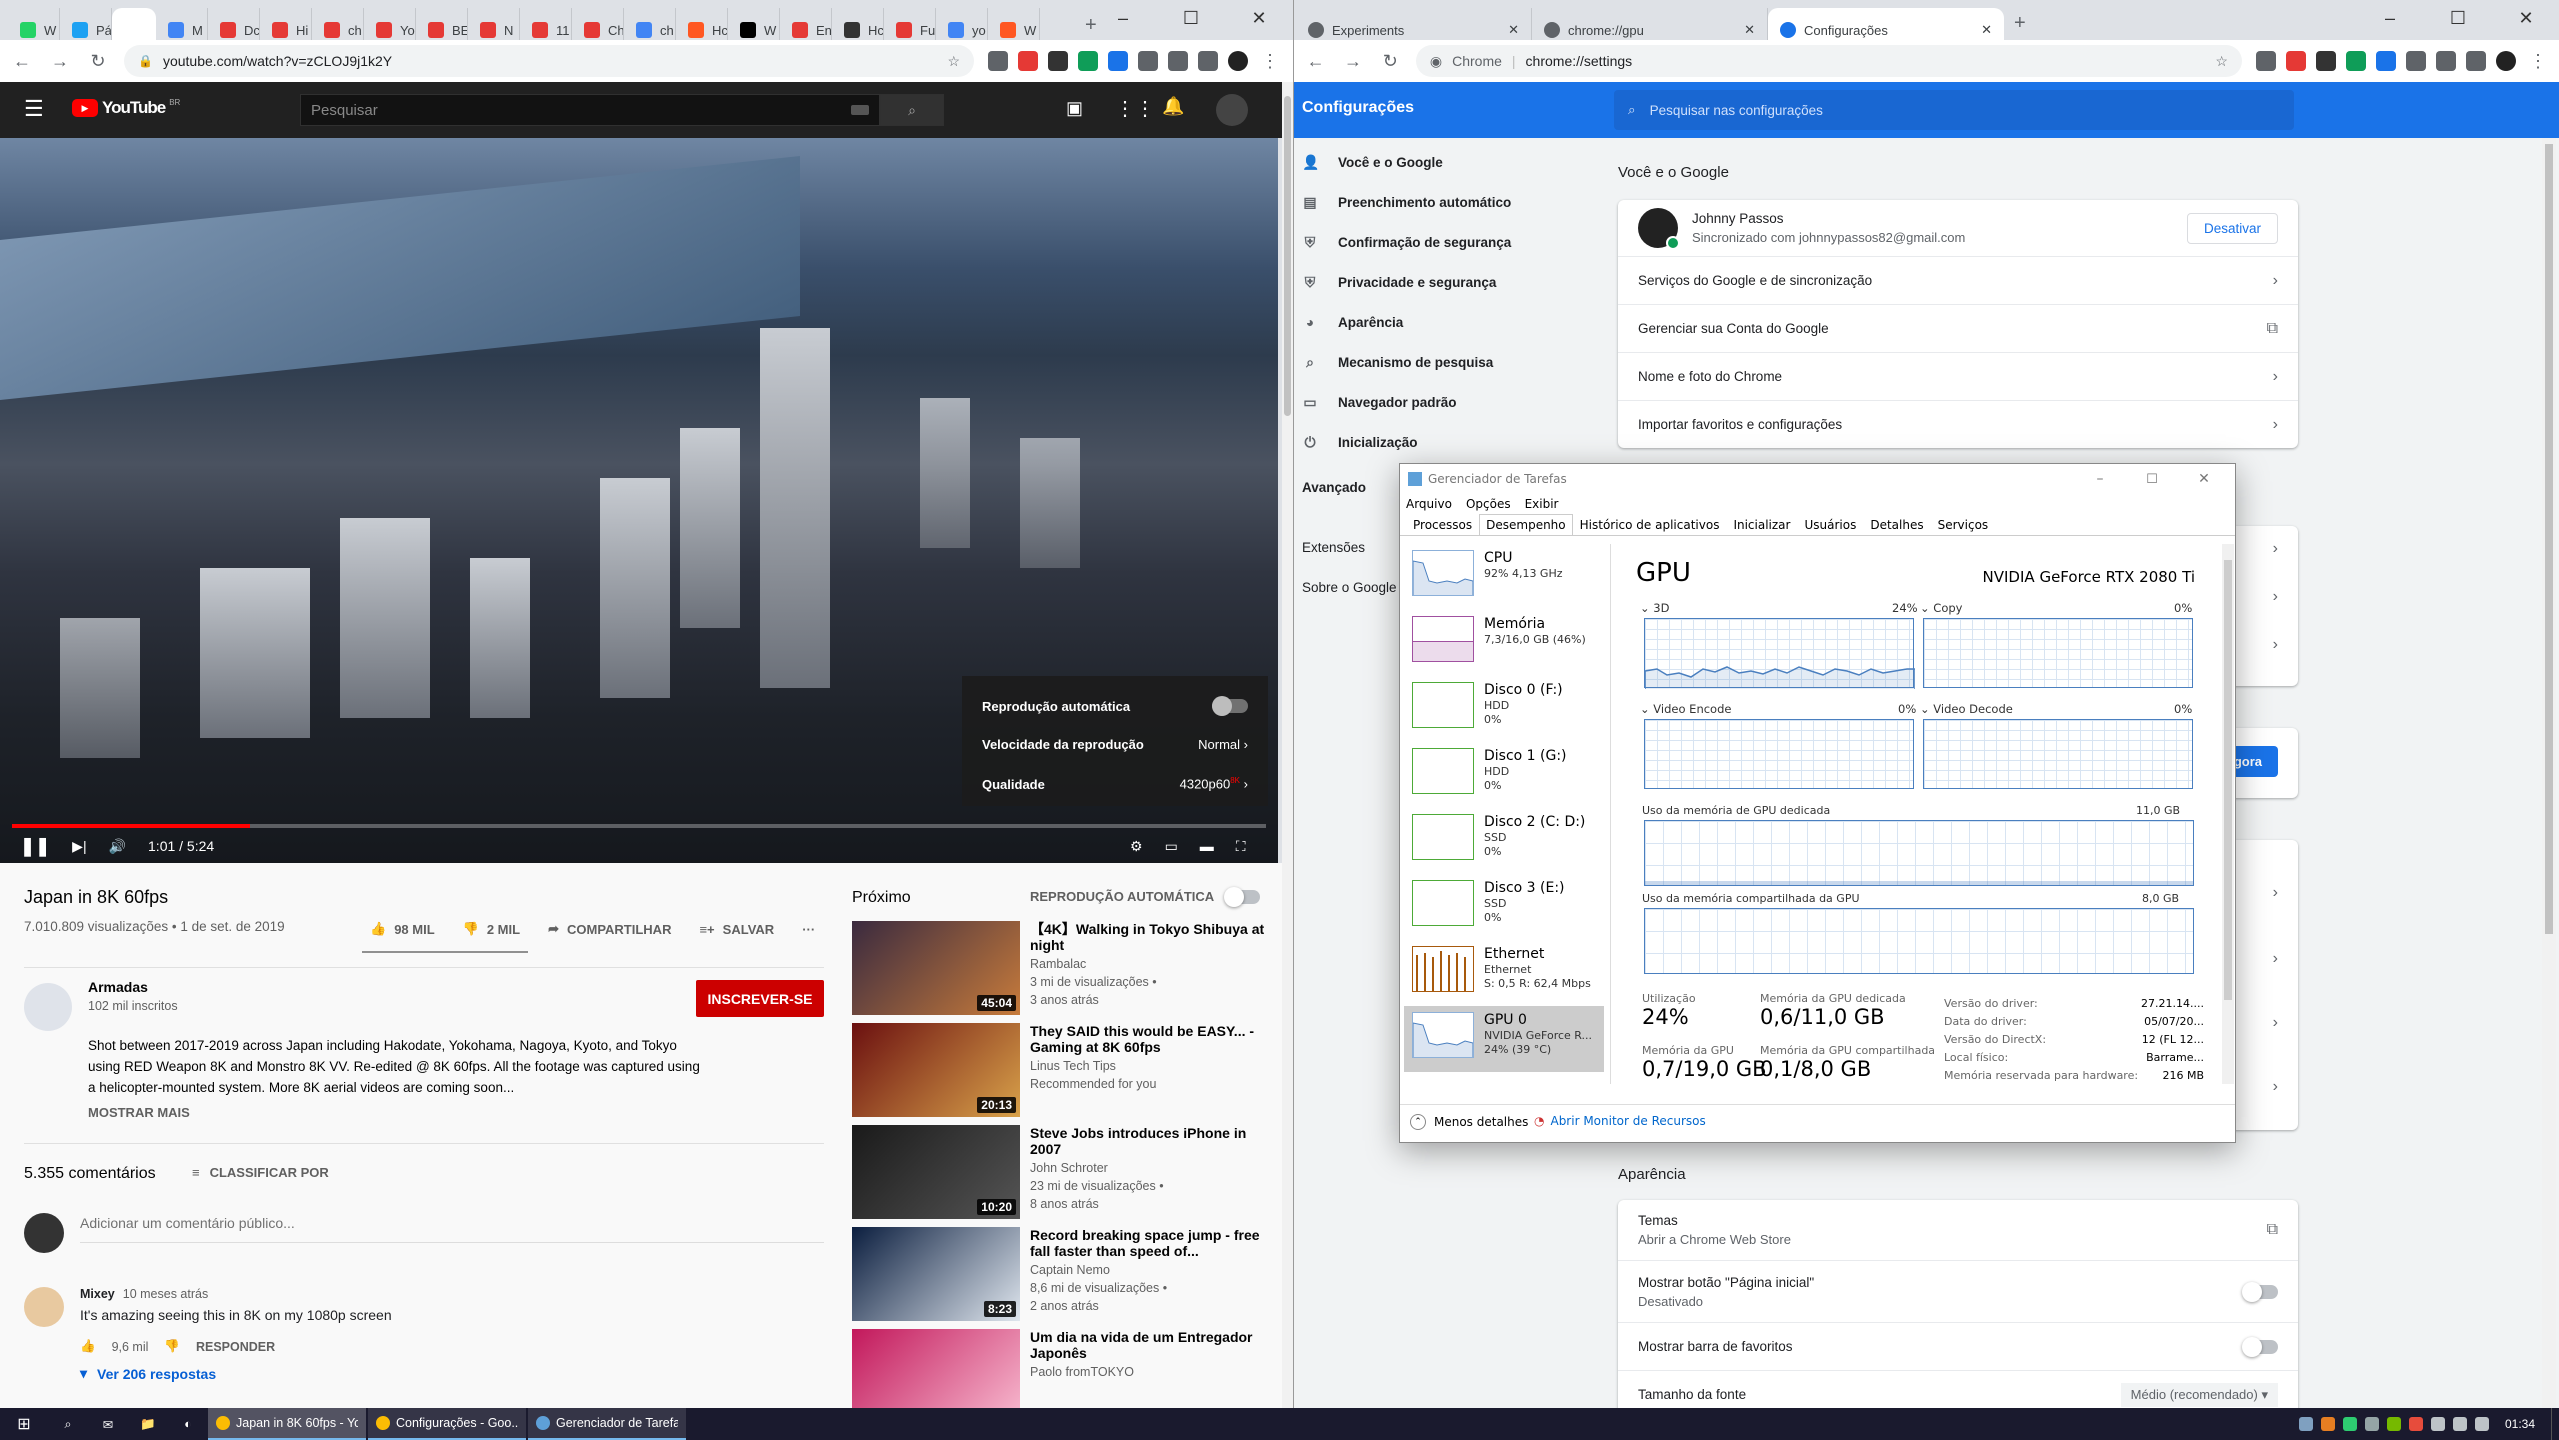 This screenshot has width=2559, height=1440. Describe the element at coordinates (808, 929) in the screenshot. I see `more-actions-icon: ···` at that location.